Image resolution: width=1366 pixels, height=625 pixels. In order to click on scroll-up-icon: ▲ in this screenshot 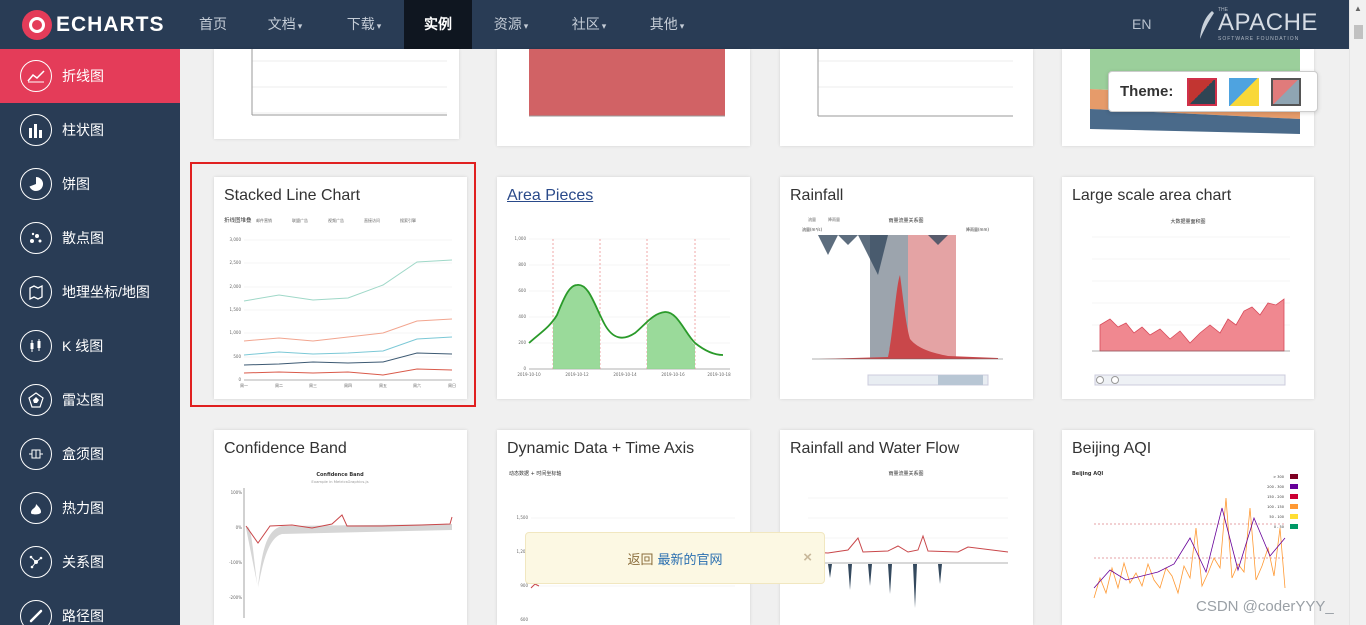, I will do `click(1358, 8)`.